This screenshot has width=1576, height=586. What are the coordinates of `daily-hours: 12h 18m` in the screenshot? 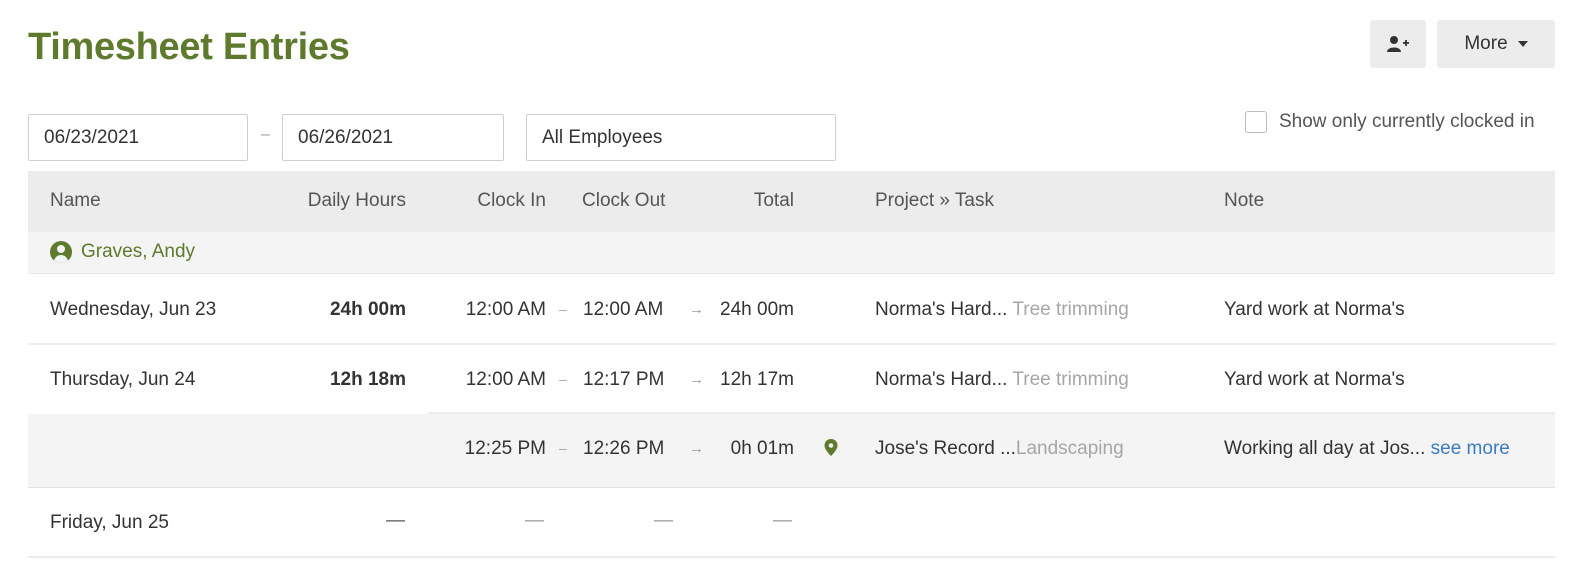 It's located at (367, 379).